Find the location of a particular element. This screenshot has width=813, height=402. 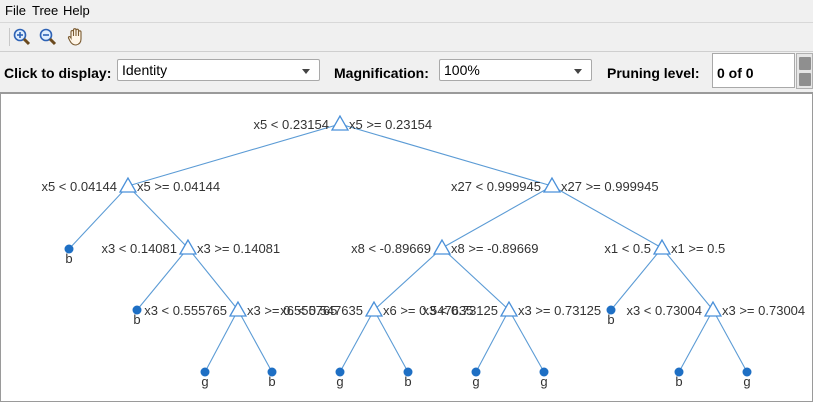

split-condition-left: x6 < 0.547635 is located at coordinates (321, 310).